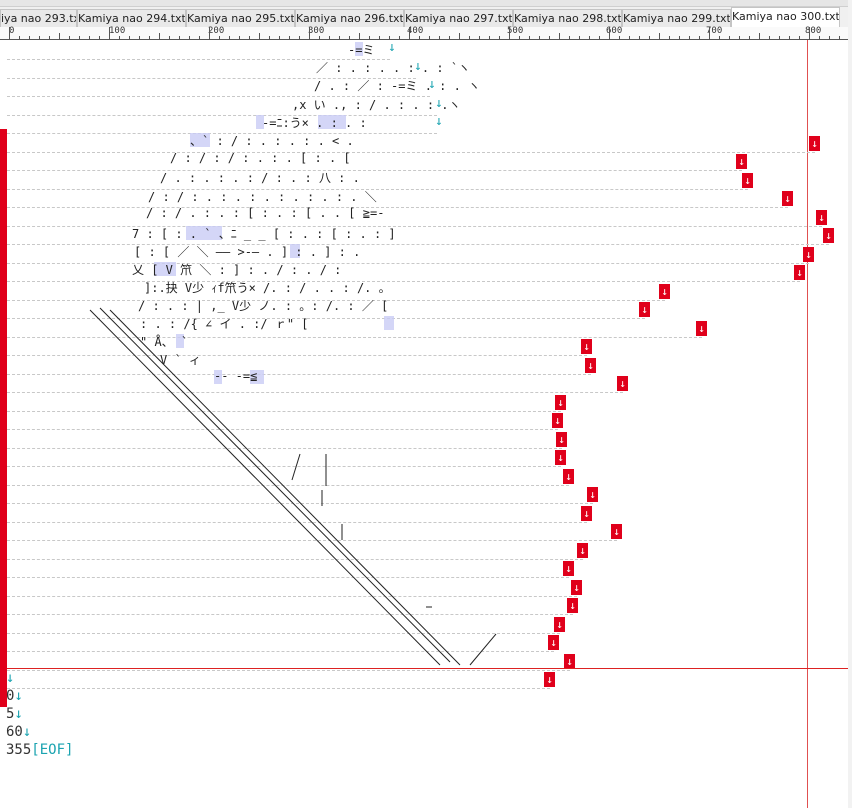 Image resolution: width=852 pixels, height=808 pixels. I want to click on end-of-document-line, so click(429, 668).